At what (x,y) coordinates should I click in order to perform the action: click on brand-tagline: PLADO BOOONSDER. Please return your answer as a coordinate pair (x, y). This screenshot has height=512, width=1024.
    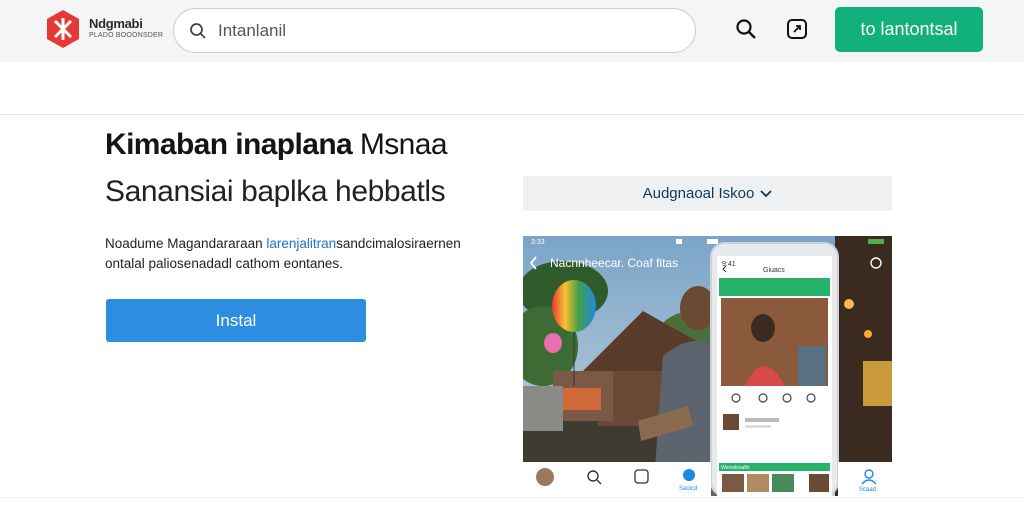
    Looking at the image, I should click on (126, 35).